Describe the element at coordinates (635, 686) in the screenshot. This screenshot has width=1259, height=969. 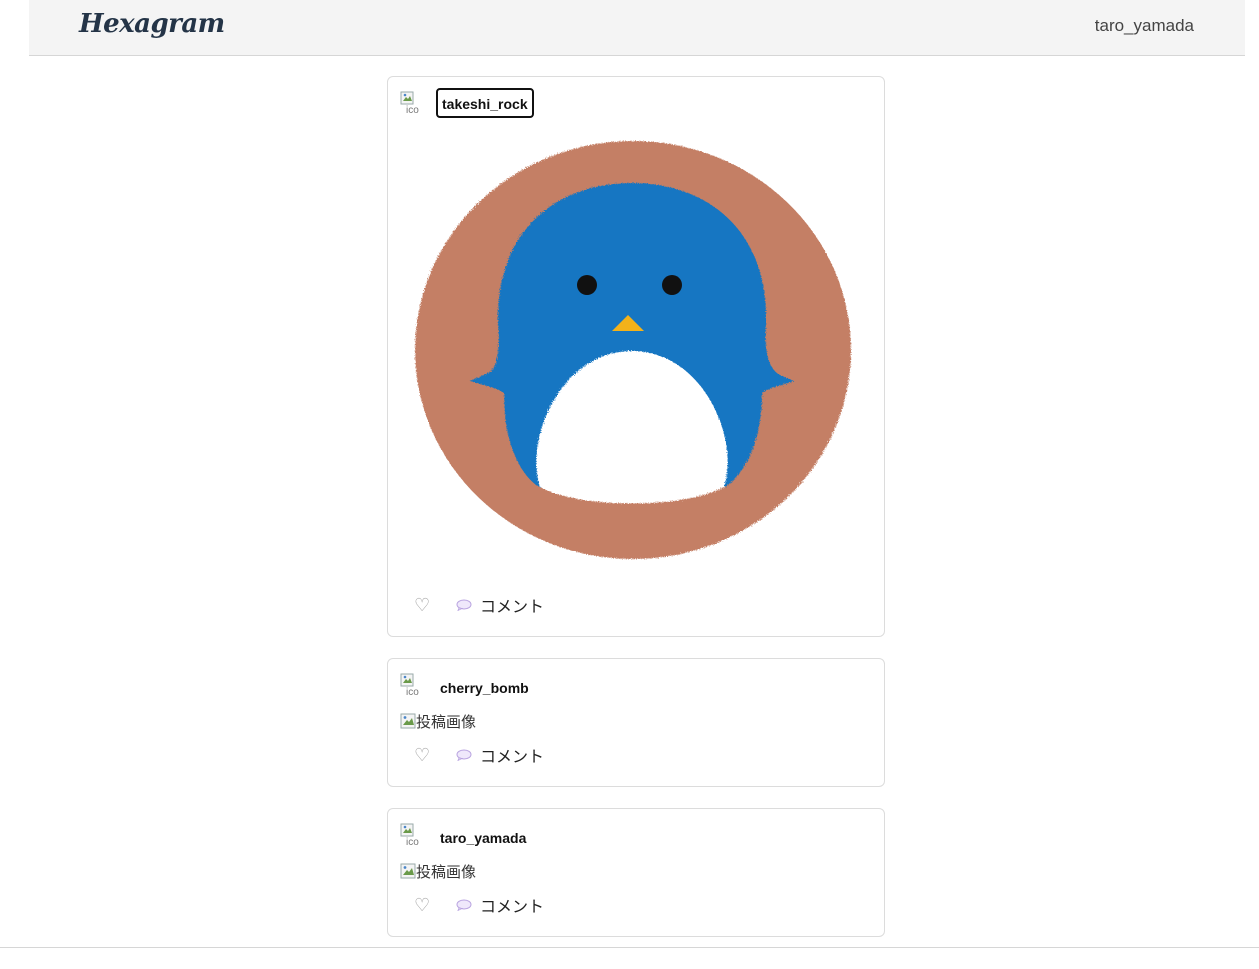
I see `post-header: ico cherry_bomb` at that location.